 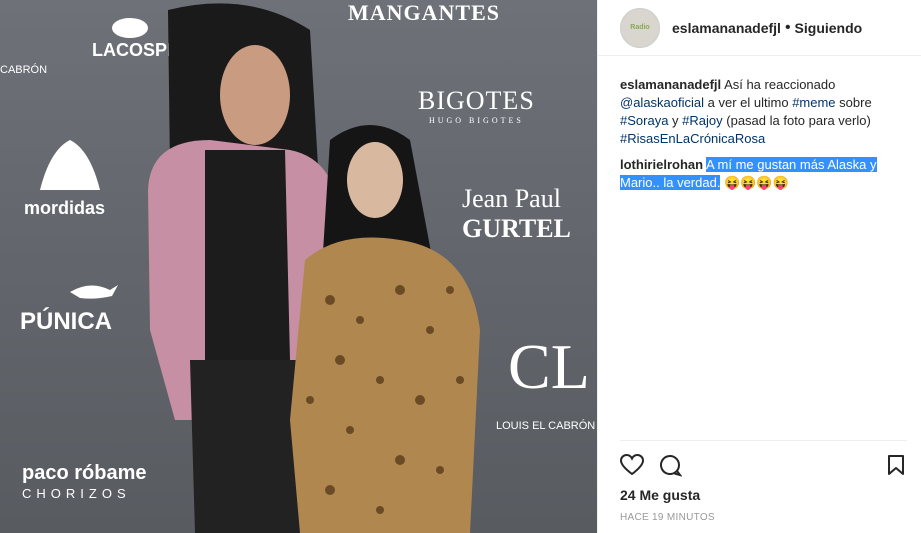 What do you see at coordinates (780, 84) in the screenshot?
I see `caption-text-1: Así ha reaccionado` at bounding box center [780, 84].